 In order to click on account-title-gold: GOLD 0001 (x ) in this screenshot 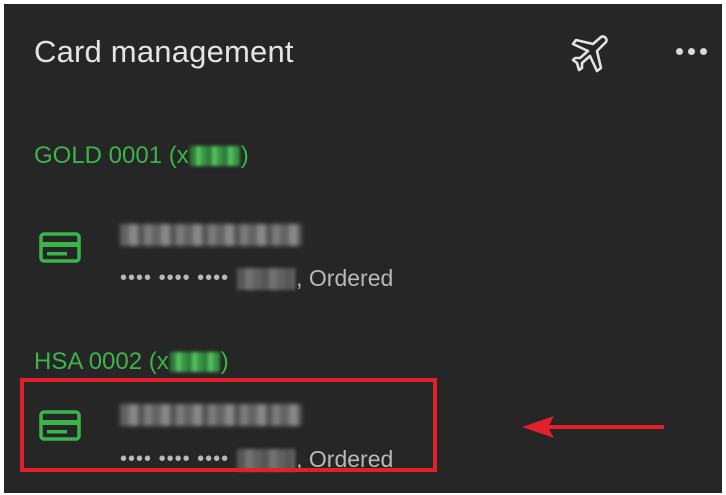, I will do `click(141, 156)`.